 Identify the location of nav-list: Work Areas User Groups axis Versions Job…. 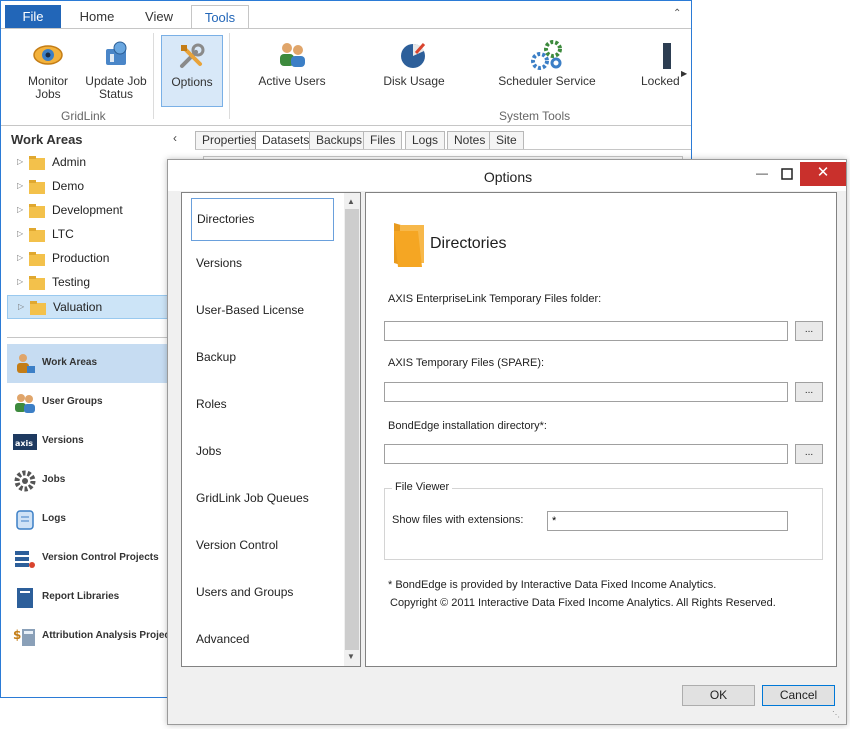
(93, 500).